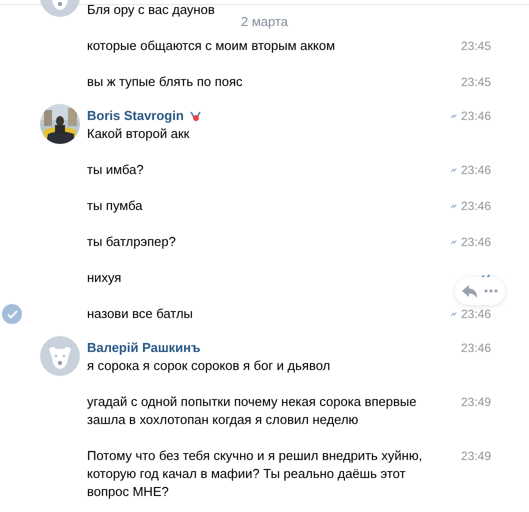  I want to click on more-icon, so click(491, 291).